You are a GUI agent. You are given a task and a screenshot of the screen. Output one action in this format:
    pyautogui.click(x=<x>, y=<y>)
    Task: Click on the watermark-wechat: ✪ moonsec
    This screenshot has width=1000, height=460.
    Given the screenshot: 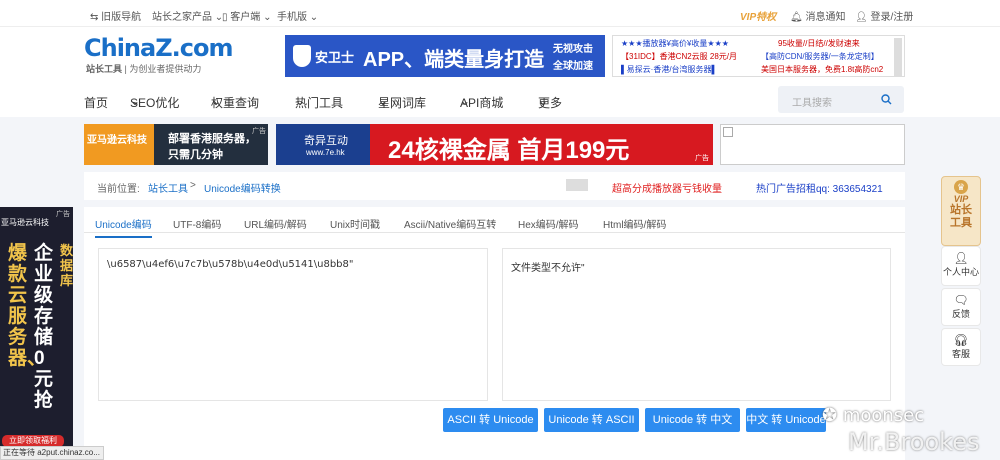 What is the action you would take?
    pyautogui.click(x=873, y=415)
    